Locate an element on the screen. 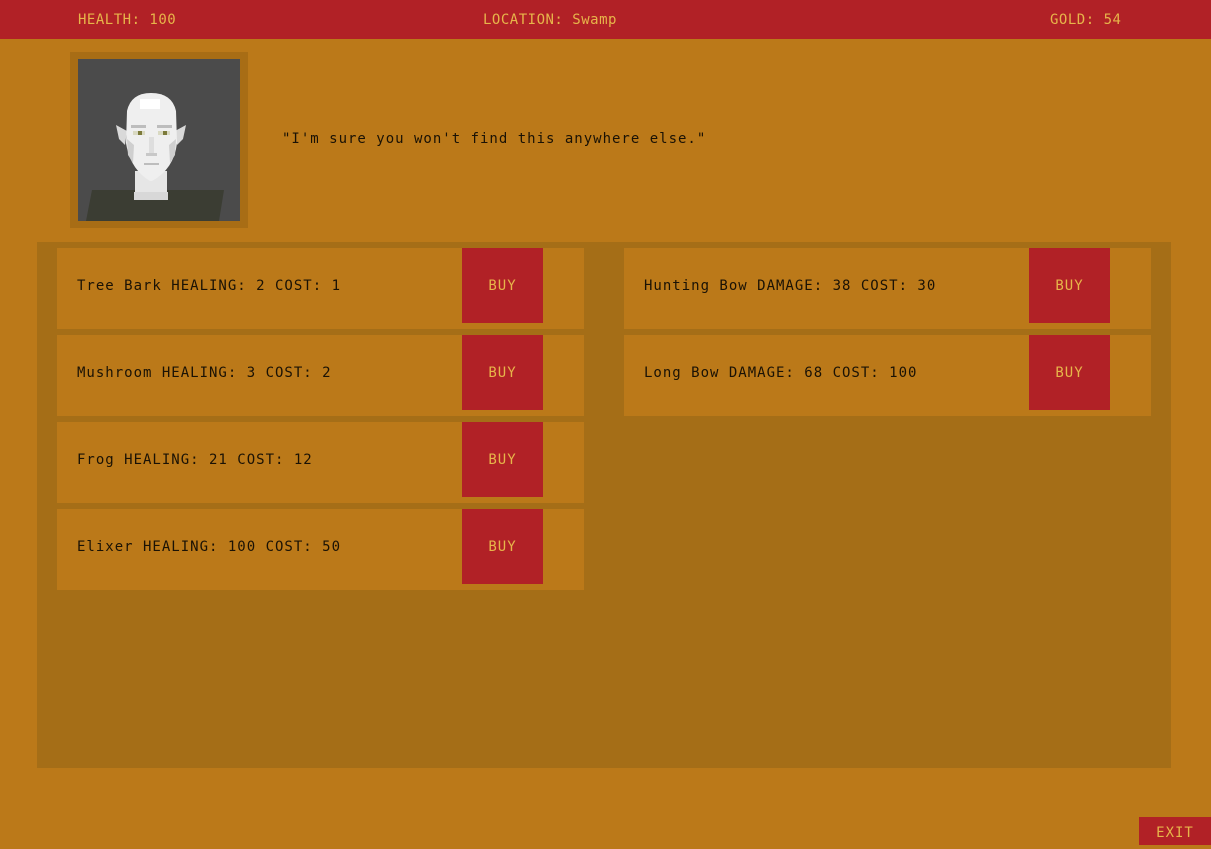  gold-readout: GOLD: 54 is located at coordinates (1086, 20).